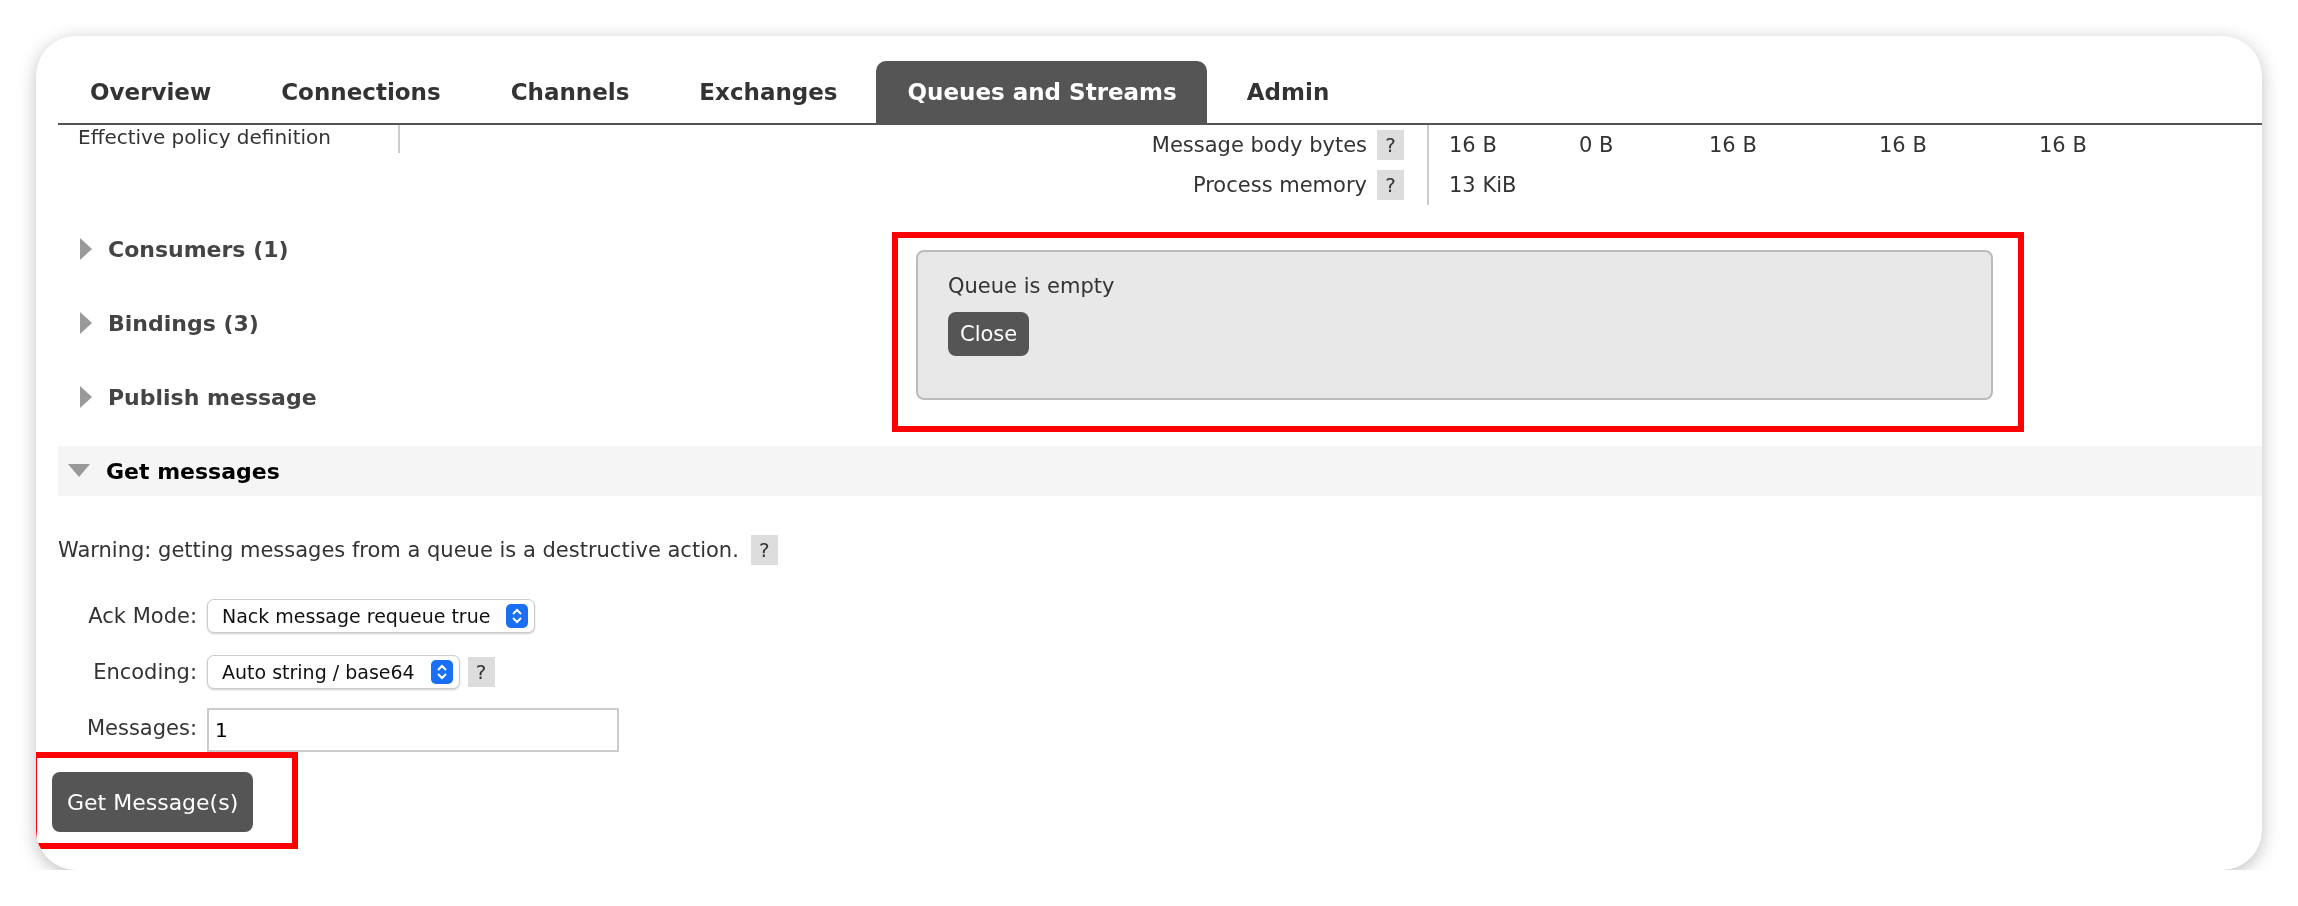 The width and height of the screenshot is (2298, 906). What do you see at coordinates (141, 728) in the screenshot?
I see `field-label: Messages:` at bounding box center [141, 728].